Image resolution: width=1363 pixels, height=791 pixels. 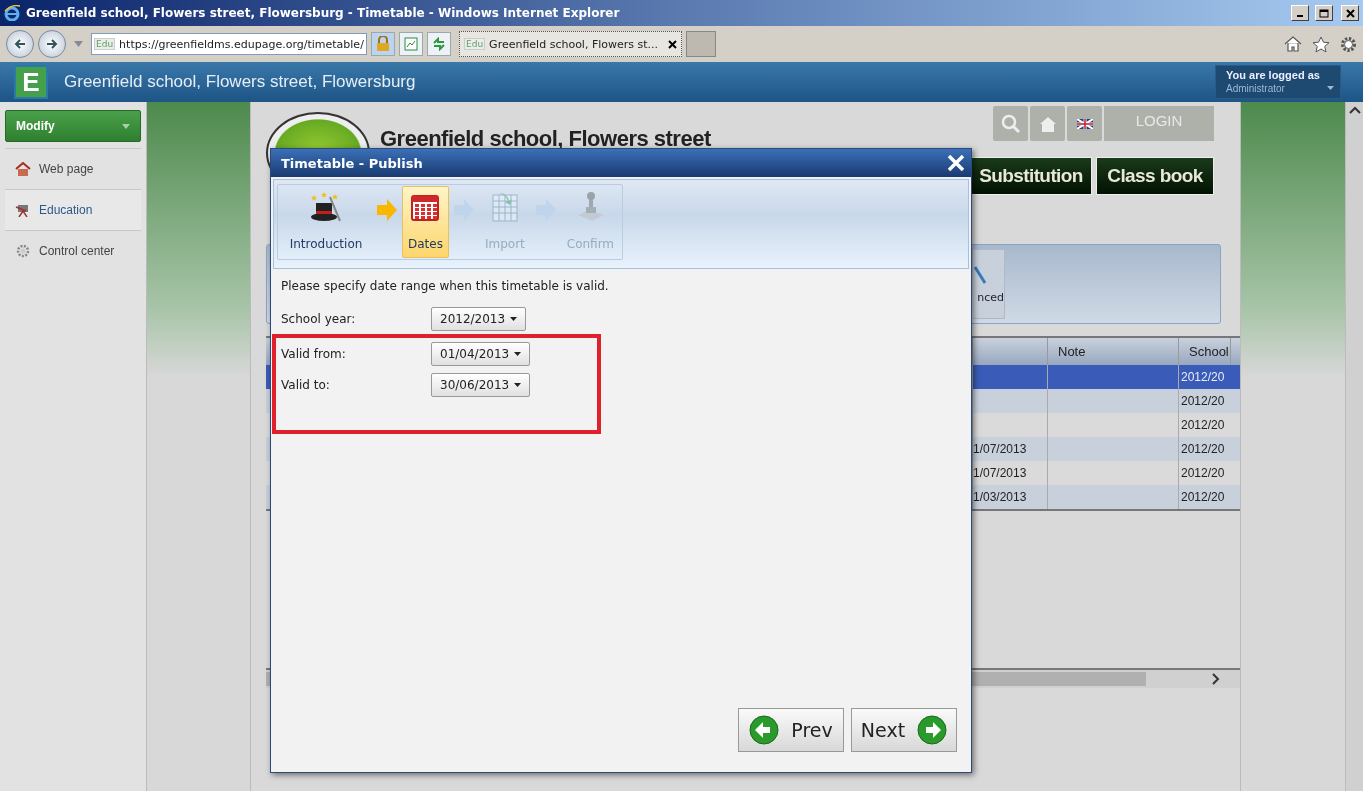 I want to click on browser-logo-icon, so click(x=12, y=13).